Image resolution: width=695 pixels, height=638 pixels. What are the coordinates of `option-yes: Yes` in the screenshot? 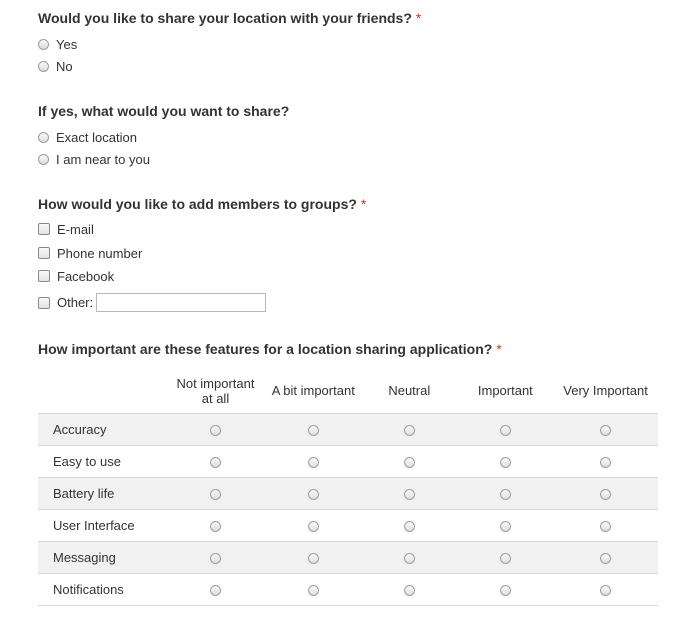 It's located at (57, 44).